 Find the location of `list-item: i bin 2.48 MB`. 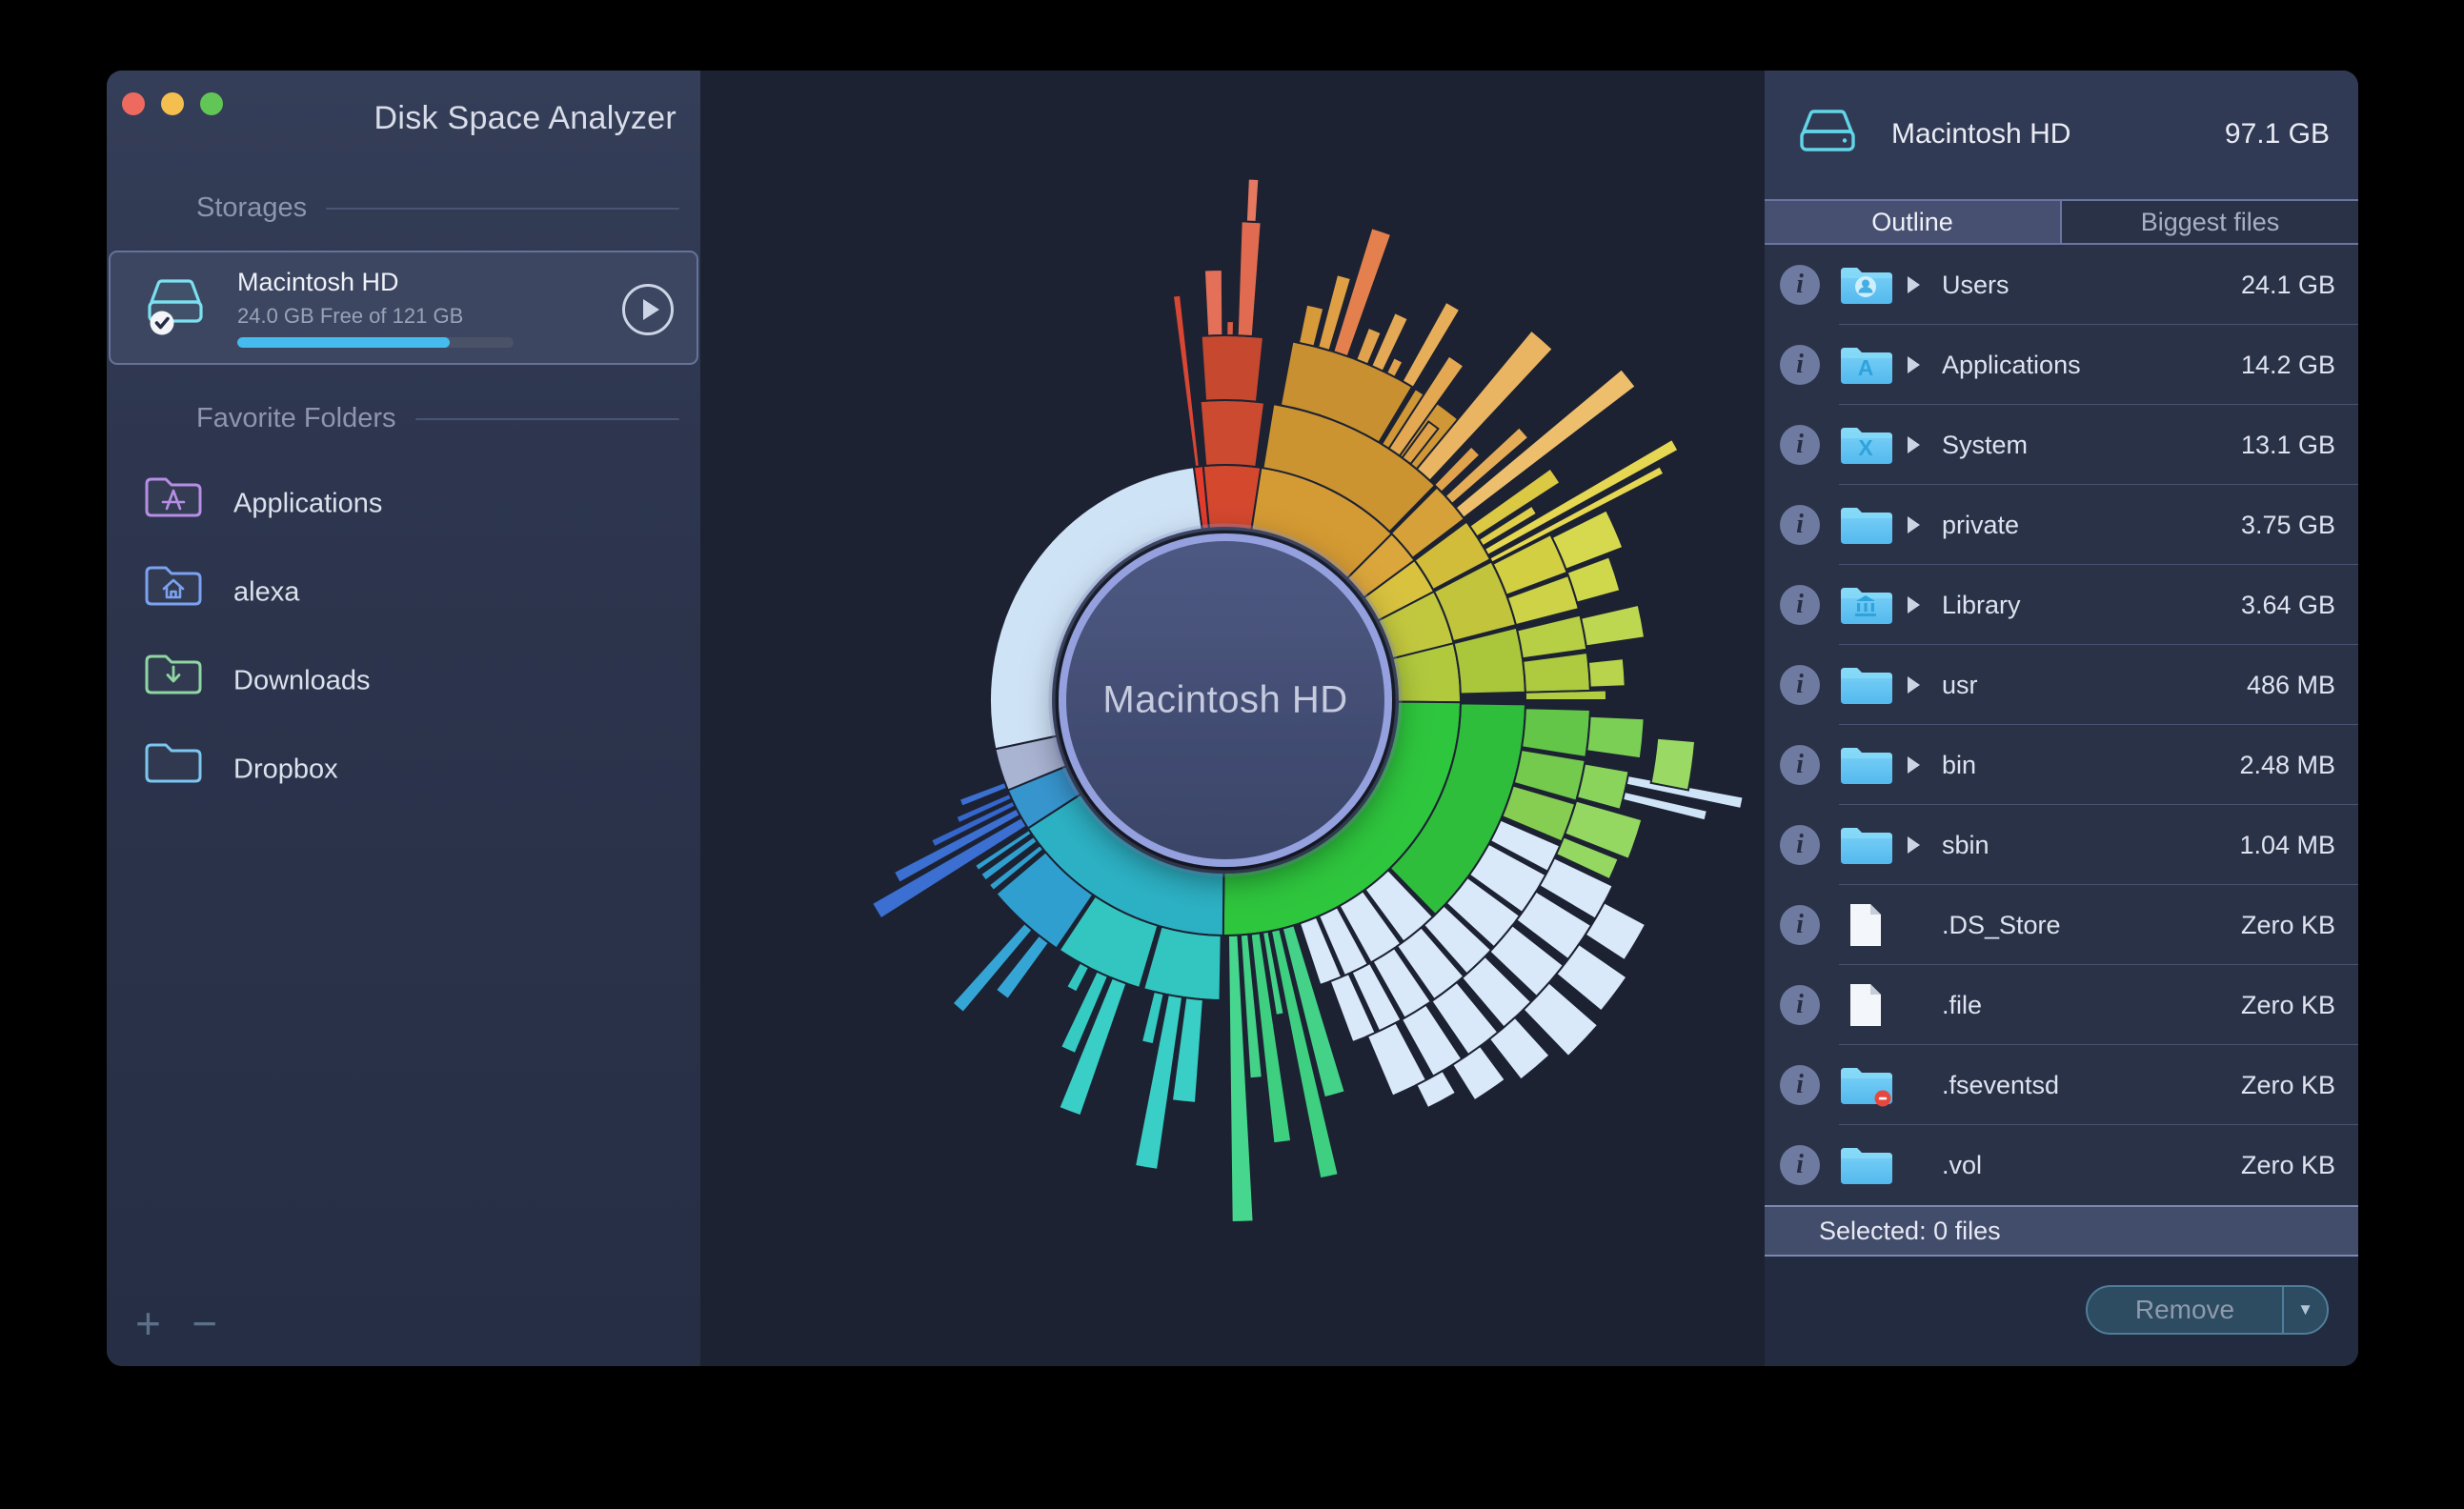

list-item: i bin 2.48 MB is located at coordinates (2062, 765).